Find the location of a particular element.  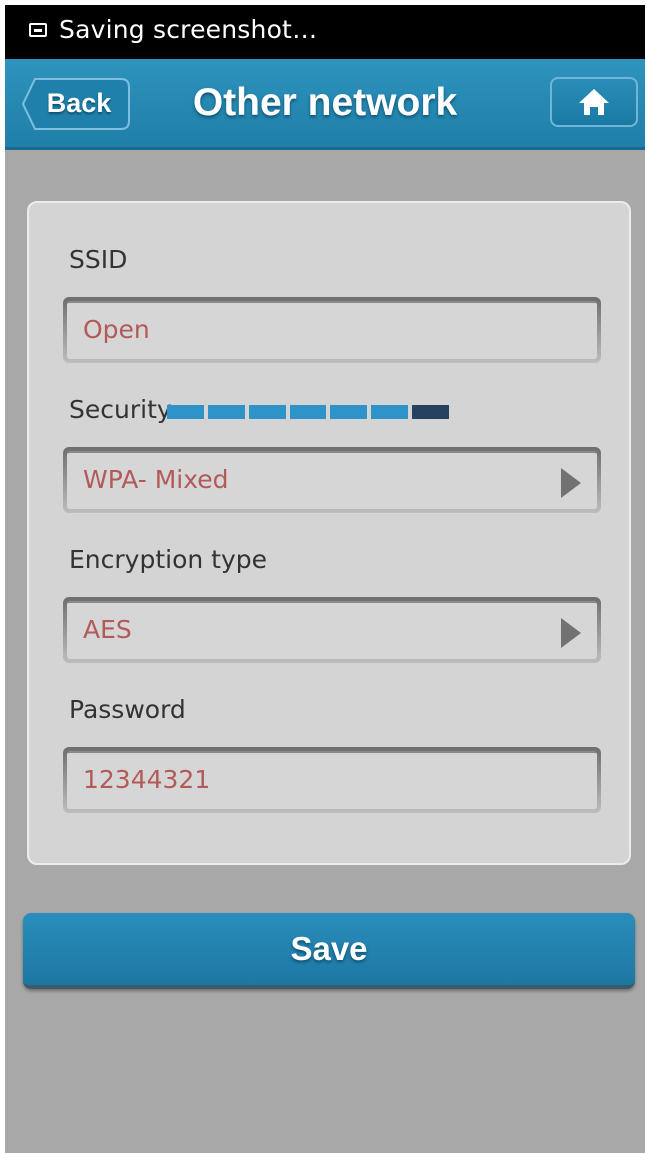

password-value: 12344321 is located at coordinates (147, 779).